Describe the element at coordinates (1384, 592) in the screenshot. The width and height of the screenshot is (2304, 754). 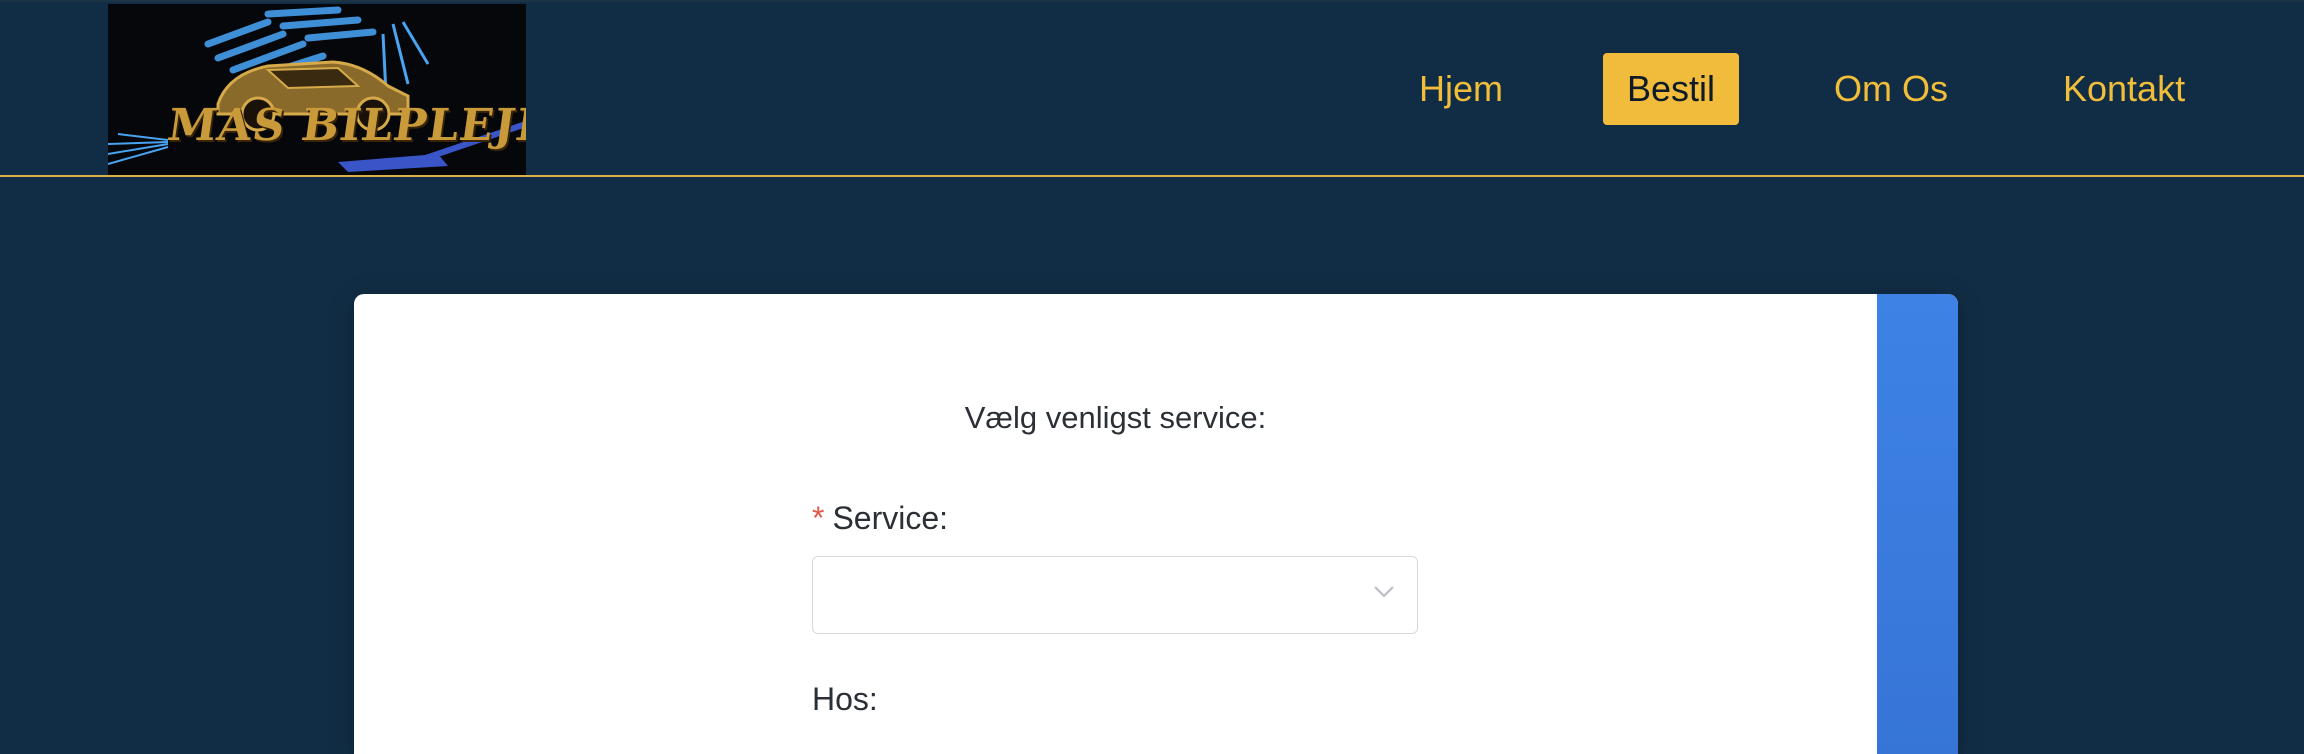
I see `chevron-down-icon` at that location.